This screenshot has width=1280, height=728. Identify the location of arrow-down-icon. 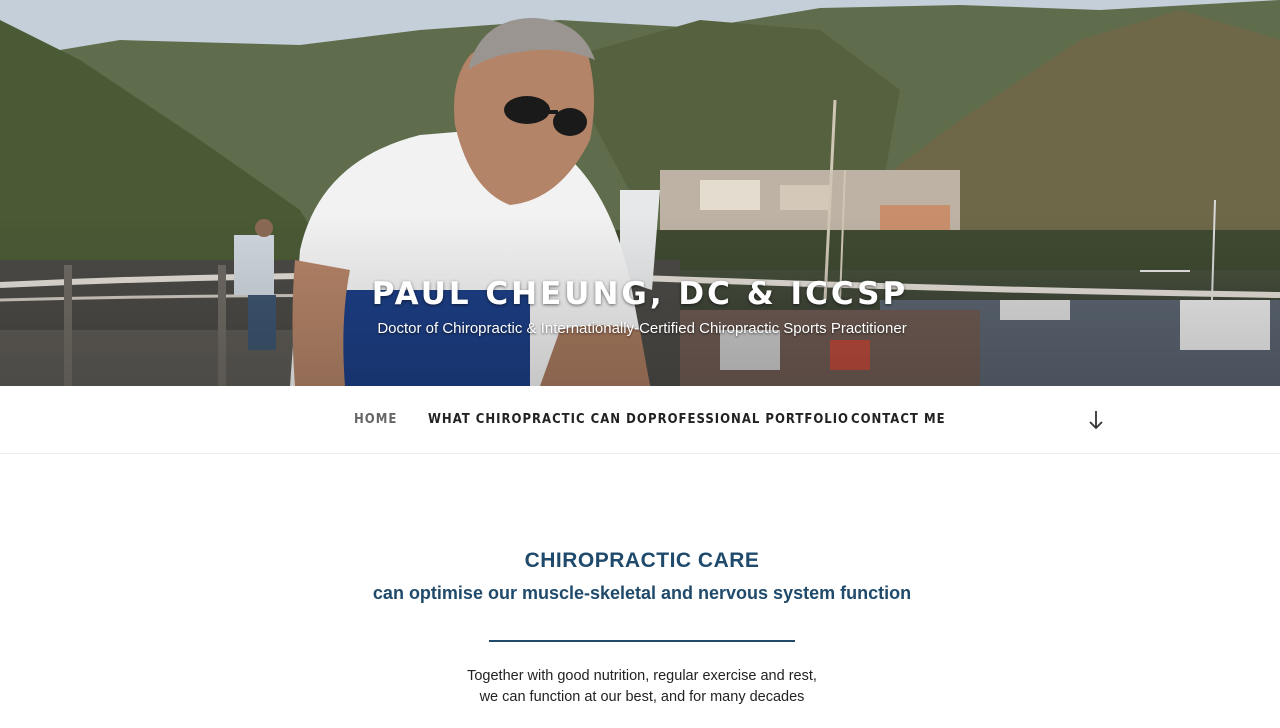
(1096, 420).